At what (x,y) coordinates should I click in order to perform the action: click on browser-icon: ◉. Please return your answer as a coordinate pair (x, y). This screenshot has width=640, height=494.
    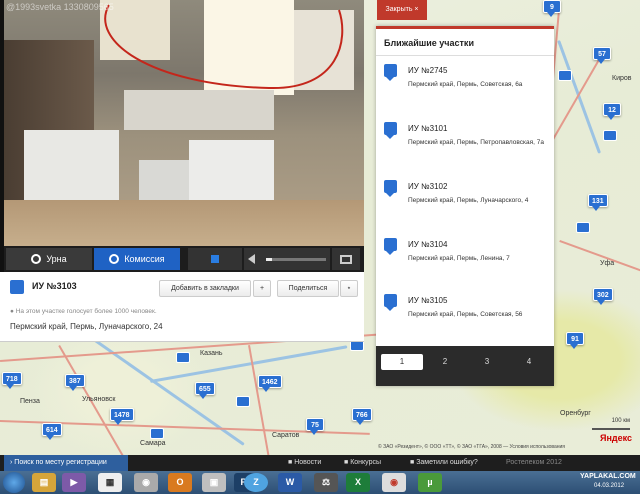
    Looking at the image, I should click on (146, 482).